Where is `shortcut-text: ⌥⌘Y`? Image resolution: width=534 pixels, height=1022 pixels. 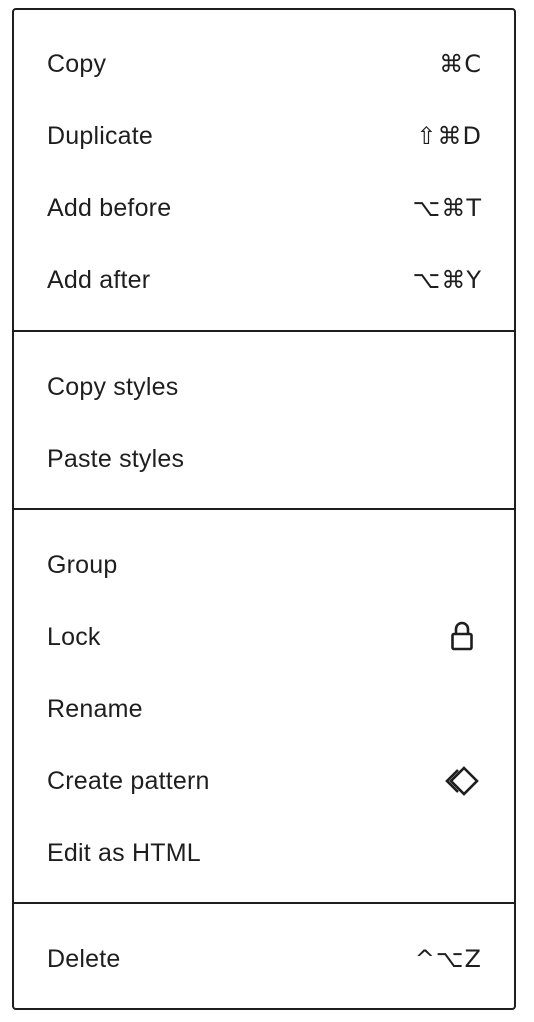
shortcut-text: ⌥⌘Y is located at coordinates (447, 280).